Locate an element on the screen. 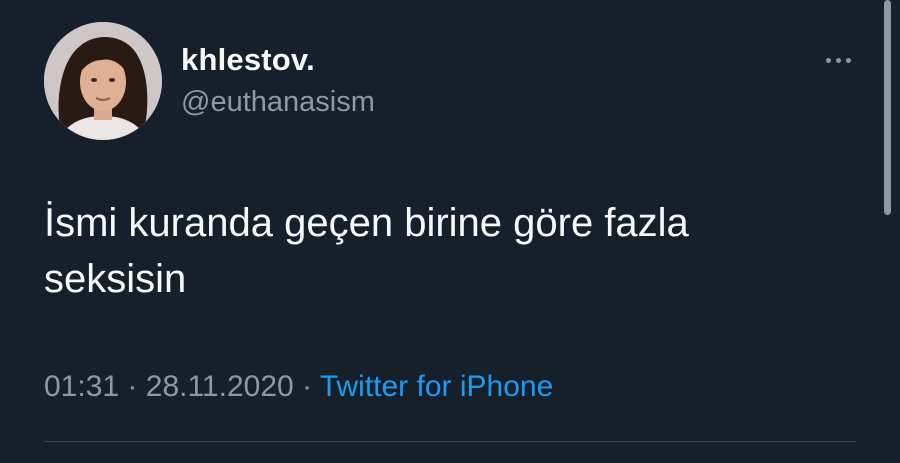 The width and height of the screenshot is (900, 463). tweet-source-link: Twitter for iPhone is located at coordinates (436, 386).